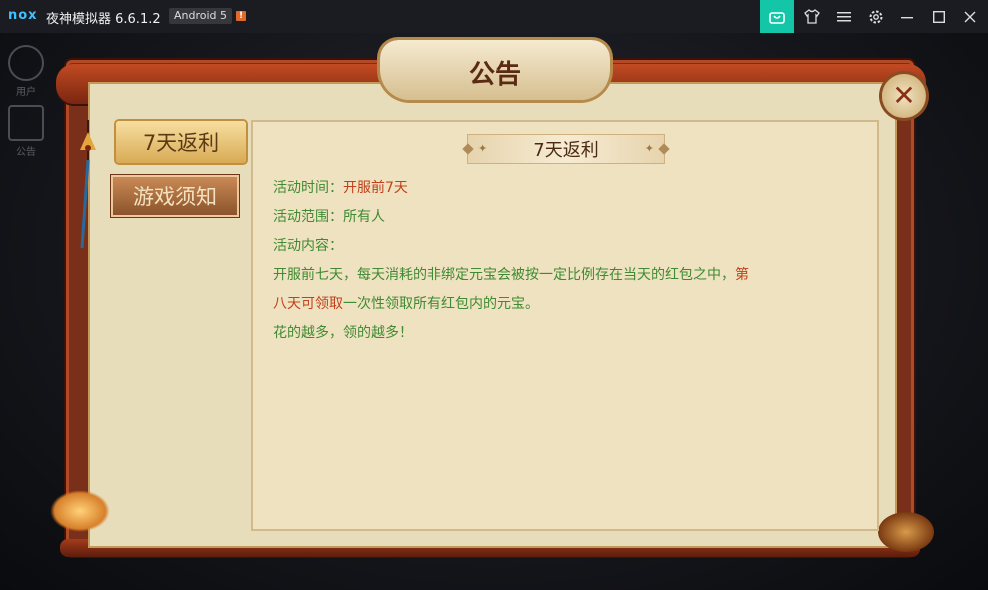 The height and width of the screenshot is (590, 988). What do you see at coordinates (103, 19) in the screenshot?
I see `app-title: 夜神模拟器 6.6.1.2` at bounding box center [103, 19].